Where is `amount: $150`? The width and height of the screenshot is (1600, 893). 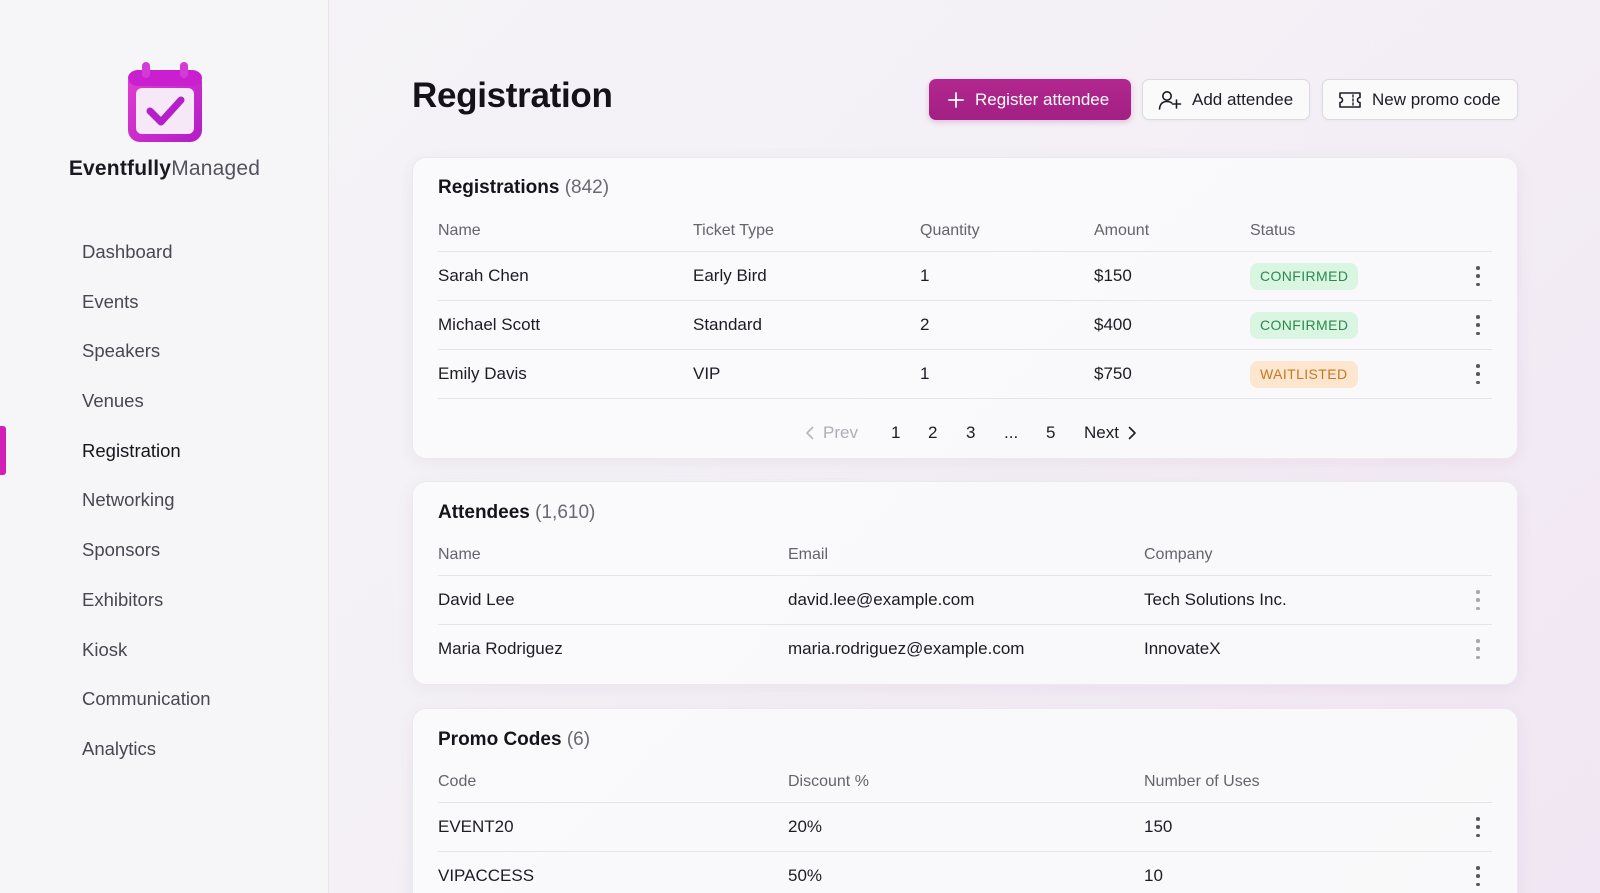
amount: $150 is located at coordinates (1113, 275).